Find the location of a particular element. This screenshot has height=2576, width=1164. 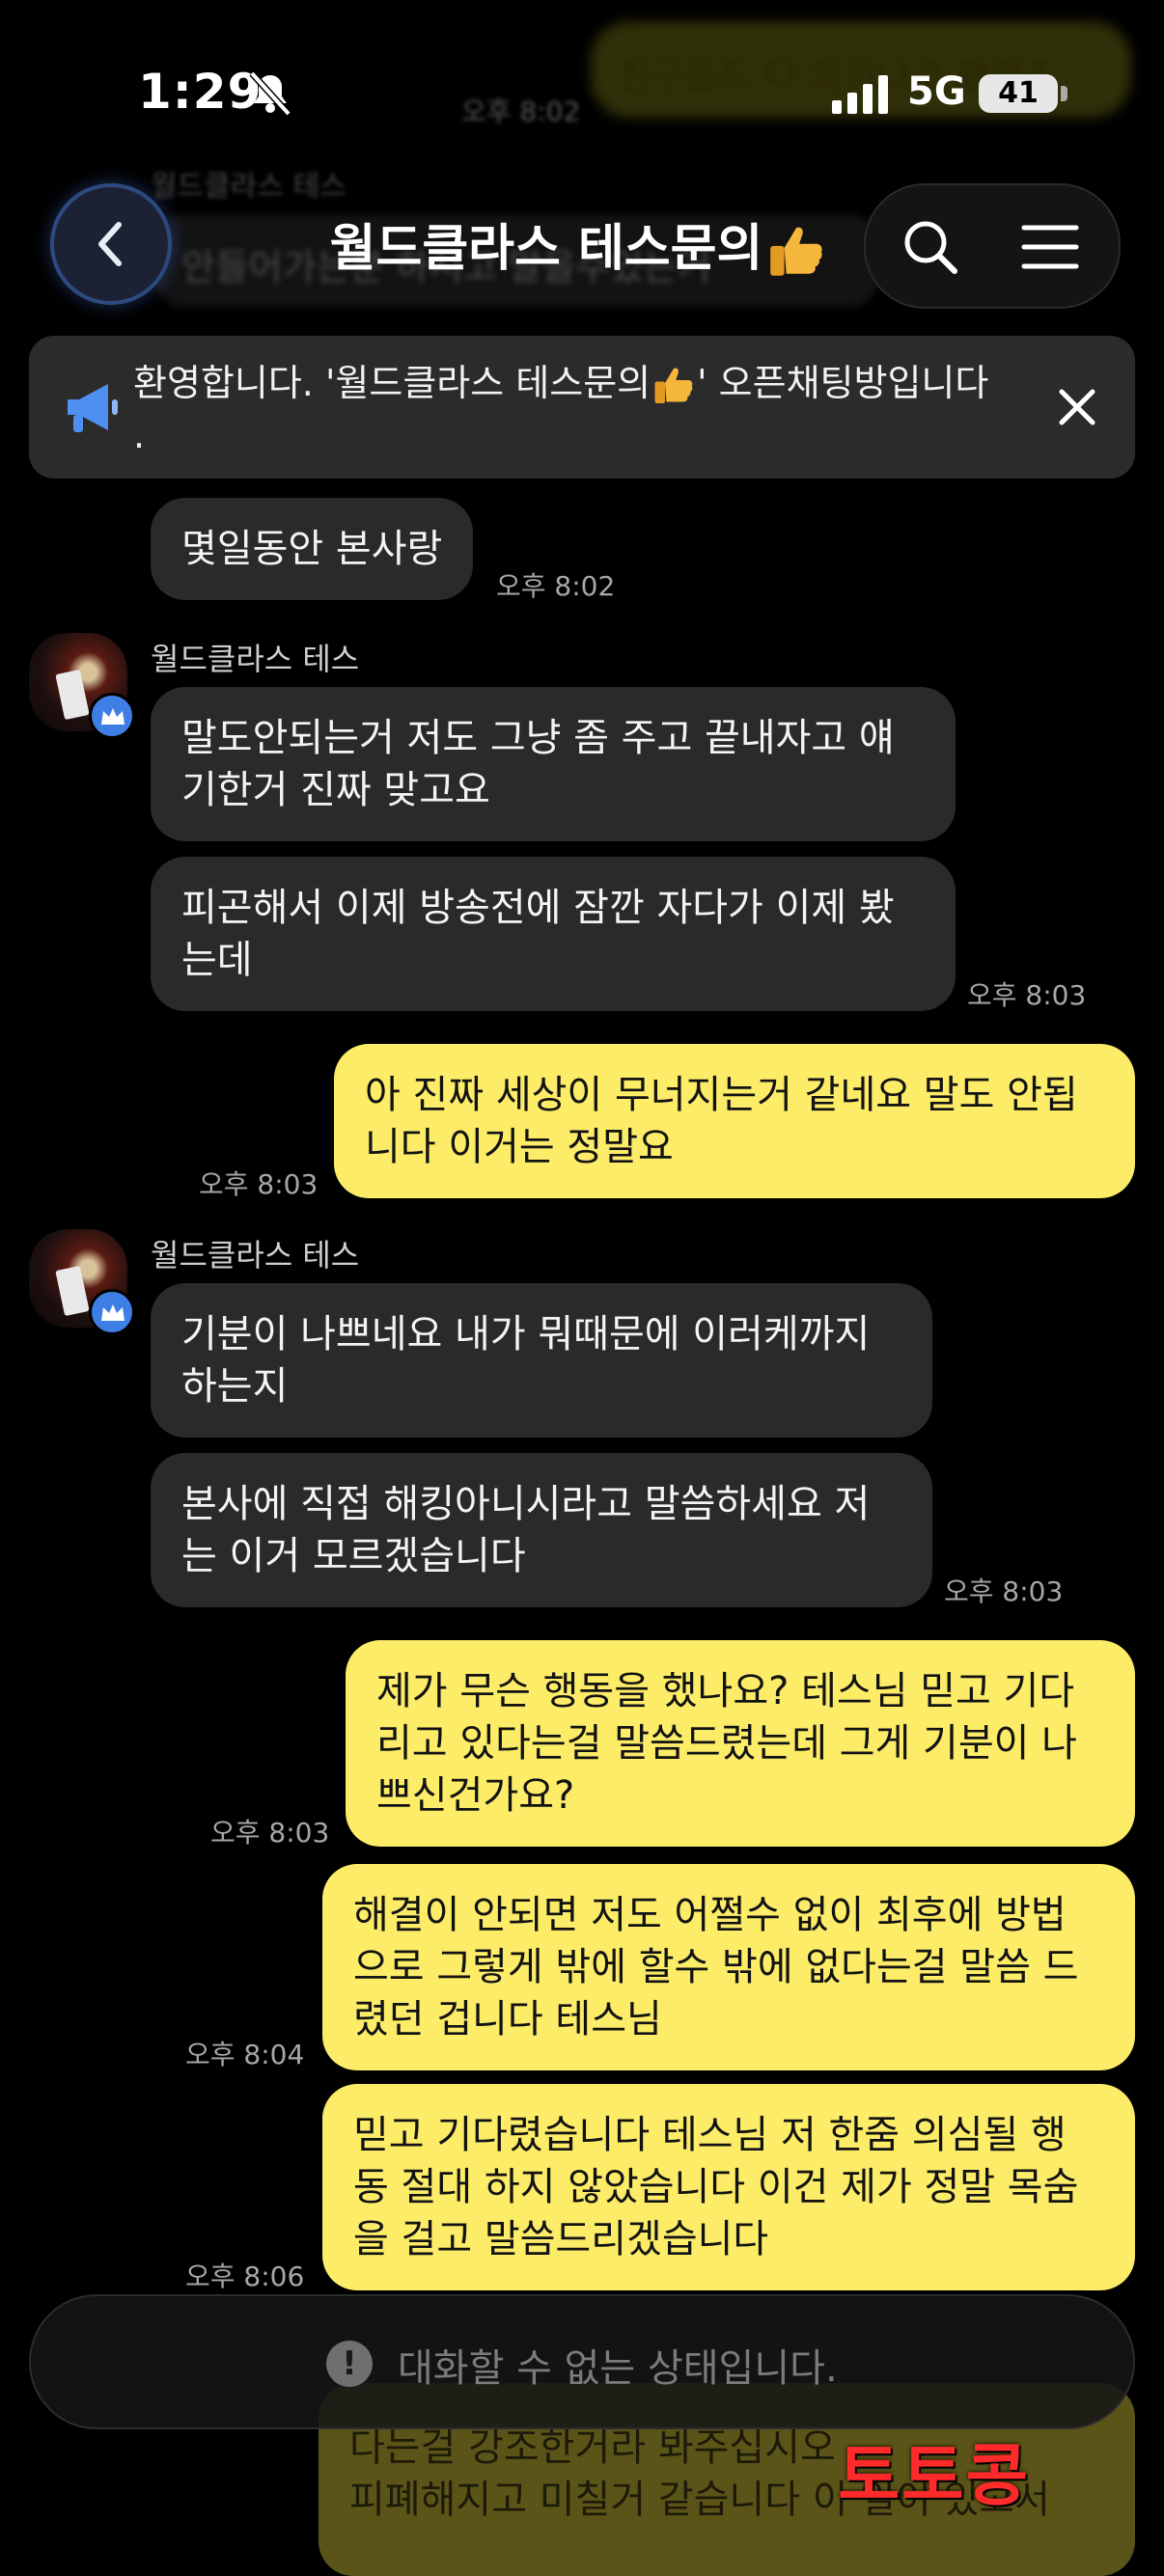

status-time: 1:29 is located at coordinates (201, 92).